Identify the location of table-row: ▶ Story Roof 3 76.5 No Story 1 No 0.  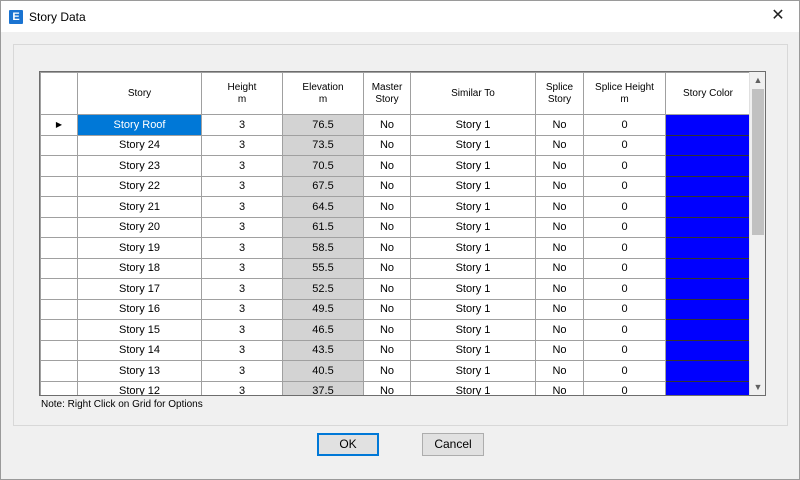
(395, 125).